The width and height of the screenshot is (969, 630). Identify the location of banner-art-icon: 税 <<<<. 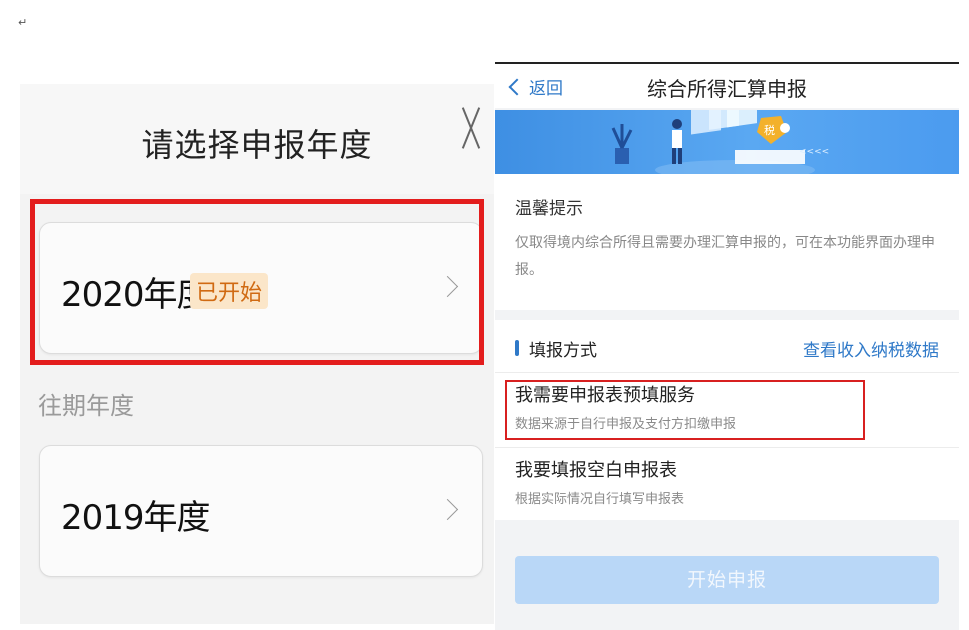
(720, 142).